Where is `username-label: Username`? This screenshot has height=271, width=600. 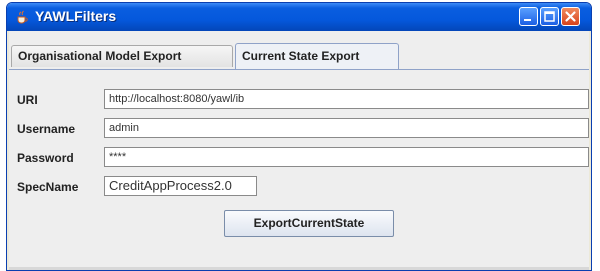
username-label: Username is located at coordinates (46, 129).